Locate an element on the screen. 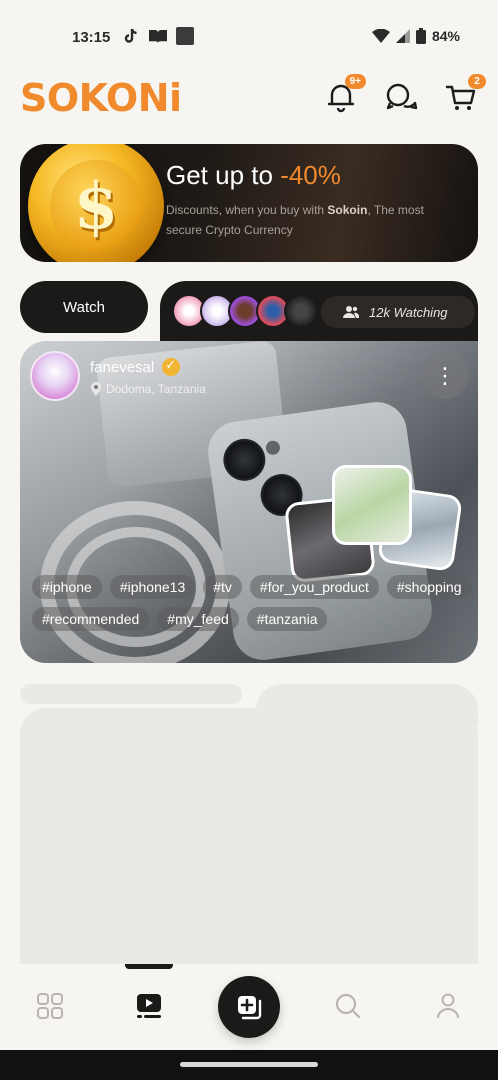 The image size is (498, 1080). status-bar: 13:15 84% is located at coordinates (249, 38).